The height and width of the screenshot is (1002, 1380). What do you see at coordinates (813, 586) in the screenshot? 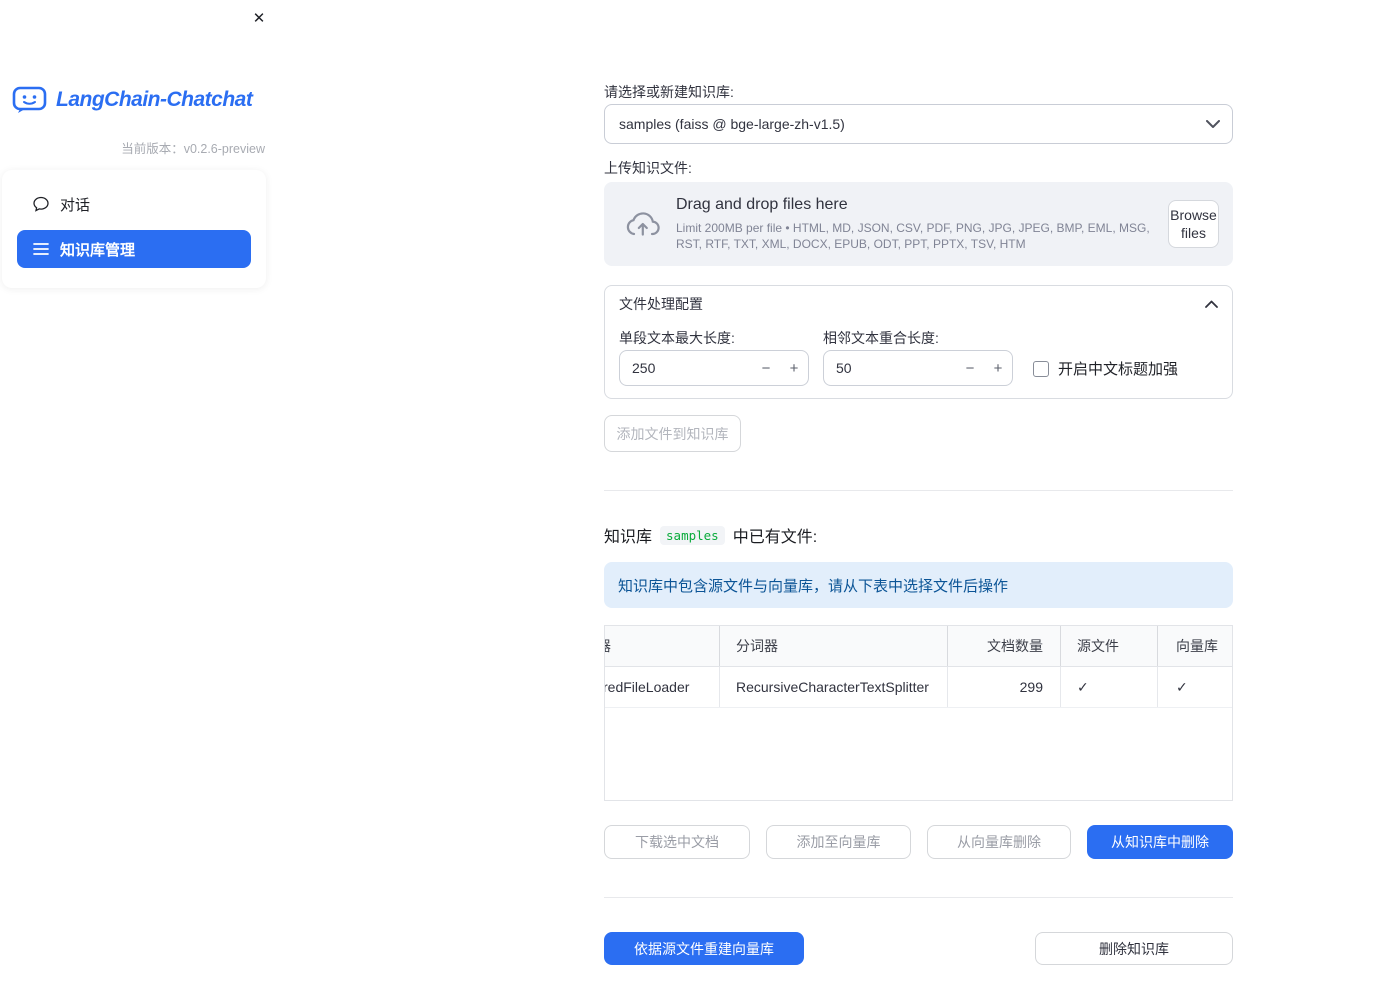
I see `info-text: 知识库中包含源文件与向量库，请从下表中选择文件后操作` at bounding box center [813, 586].